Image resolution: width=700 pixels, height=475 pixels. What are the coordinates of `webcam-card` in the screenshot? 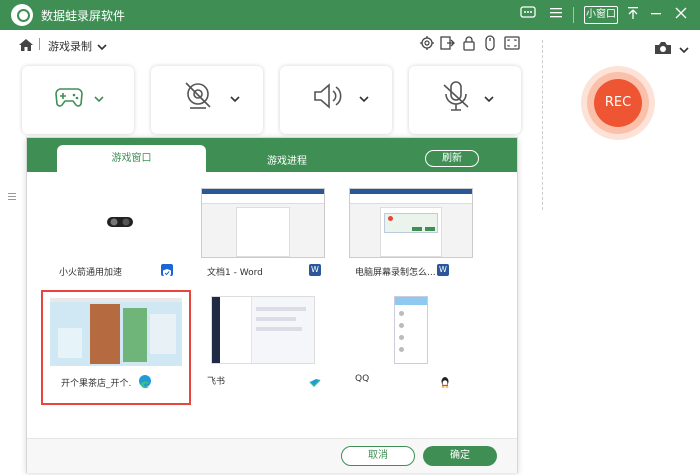 It's located at (207, 100).